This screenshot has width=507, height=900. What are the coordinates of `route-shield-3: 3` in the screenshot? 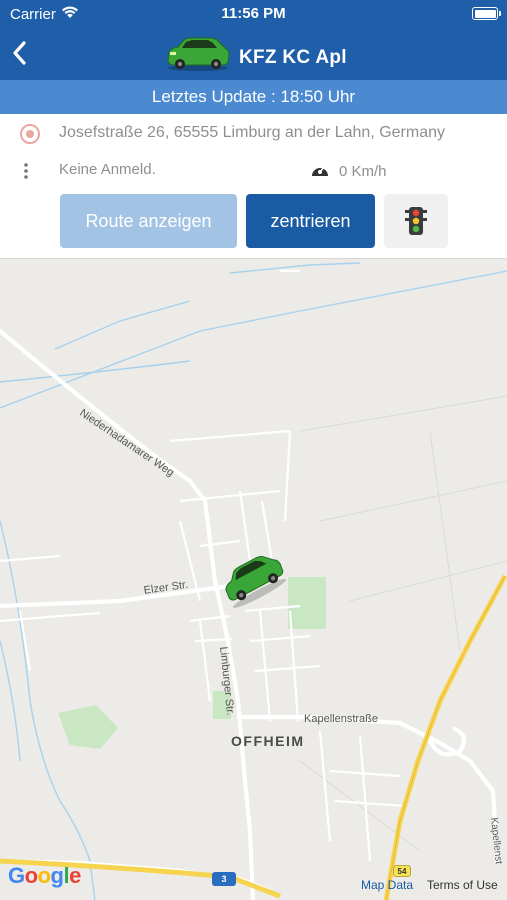 It's located at (224, 879).